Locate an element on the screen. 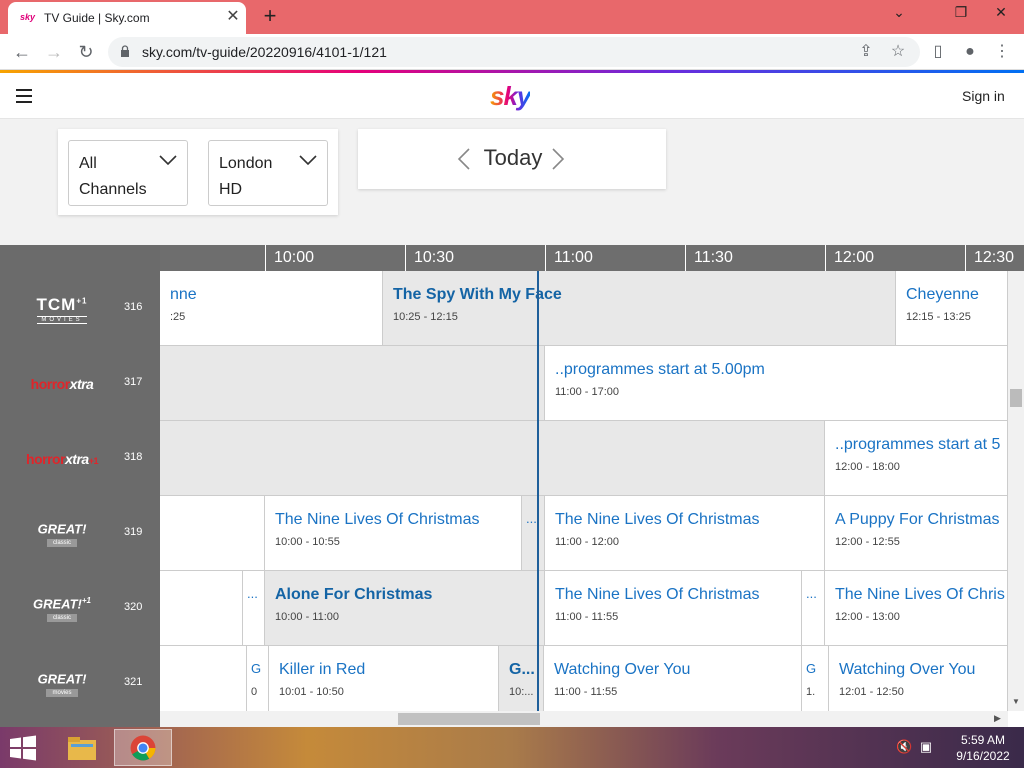 This screenshot has width=1024, height=768. scroll-down-arrow-icon: ▼ is located at coordinates (1016, 701).